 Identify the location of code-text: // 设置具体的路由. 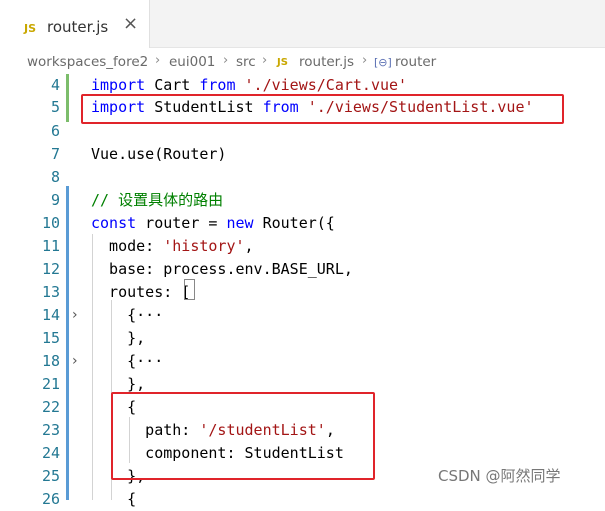
(157, 200).